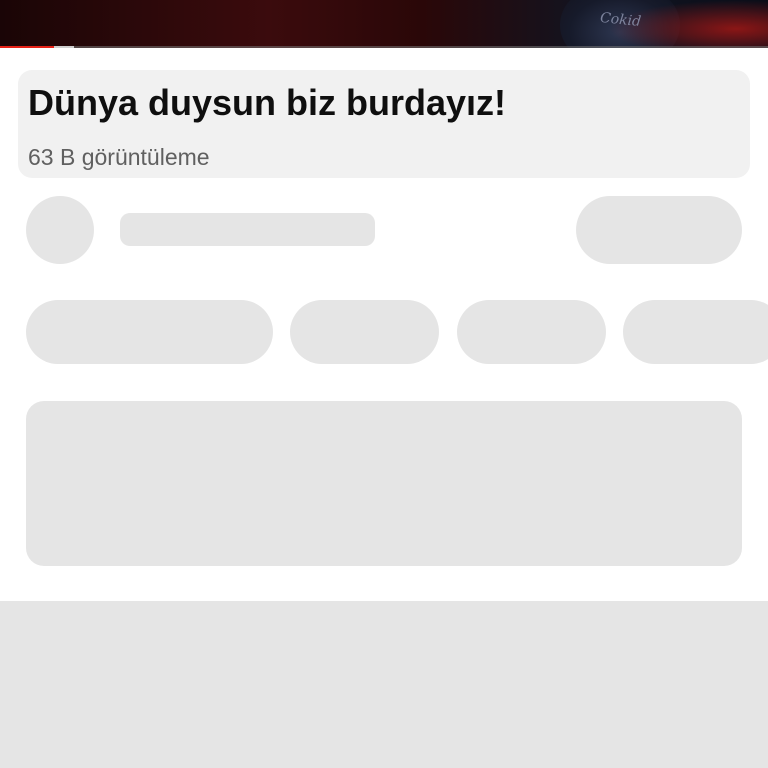  Describe the element at coordinates (695, 332) in the screenshot. I see `action-chip-placeholder-download` at that location.